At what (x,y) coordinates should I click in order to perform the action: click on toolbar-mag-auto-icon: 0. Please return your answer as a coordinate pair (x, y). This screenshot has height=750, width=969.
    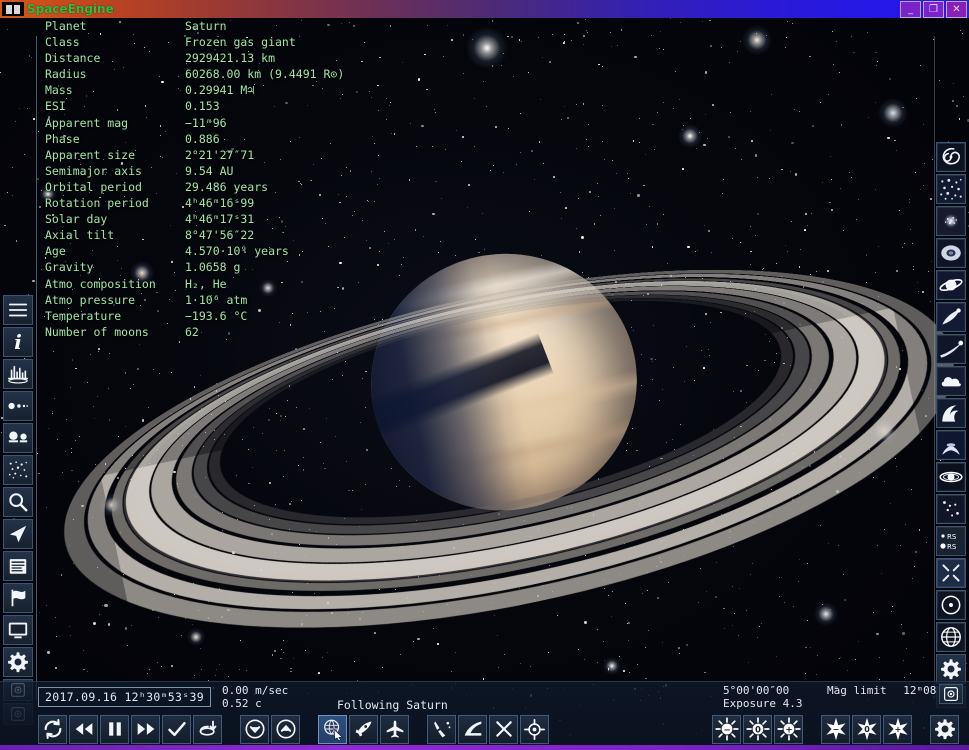
    Looking at the image, I should click on (866, 729).